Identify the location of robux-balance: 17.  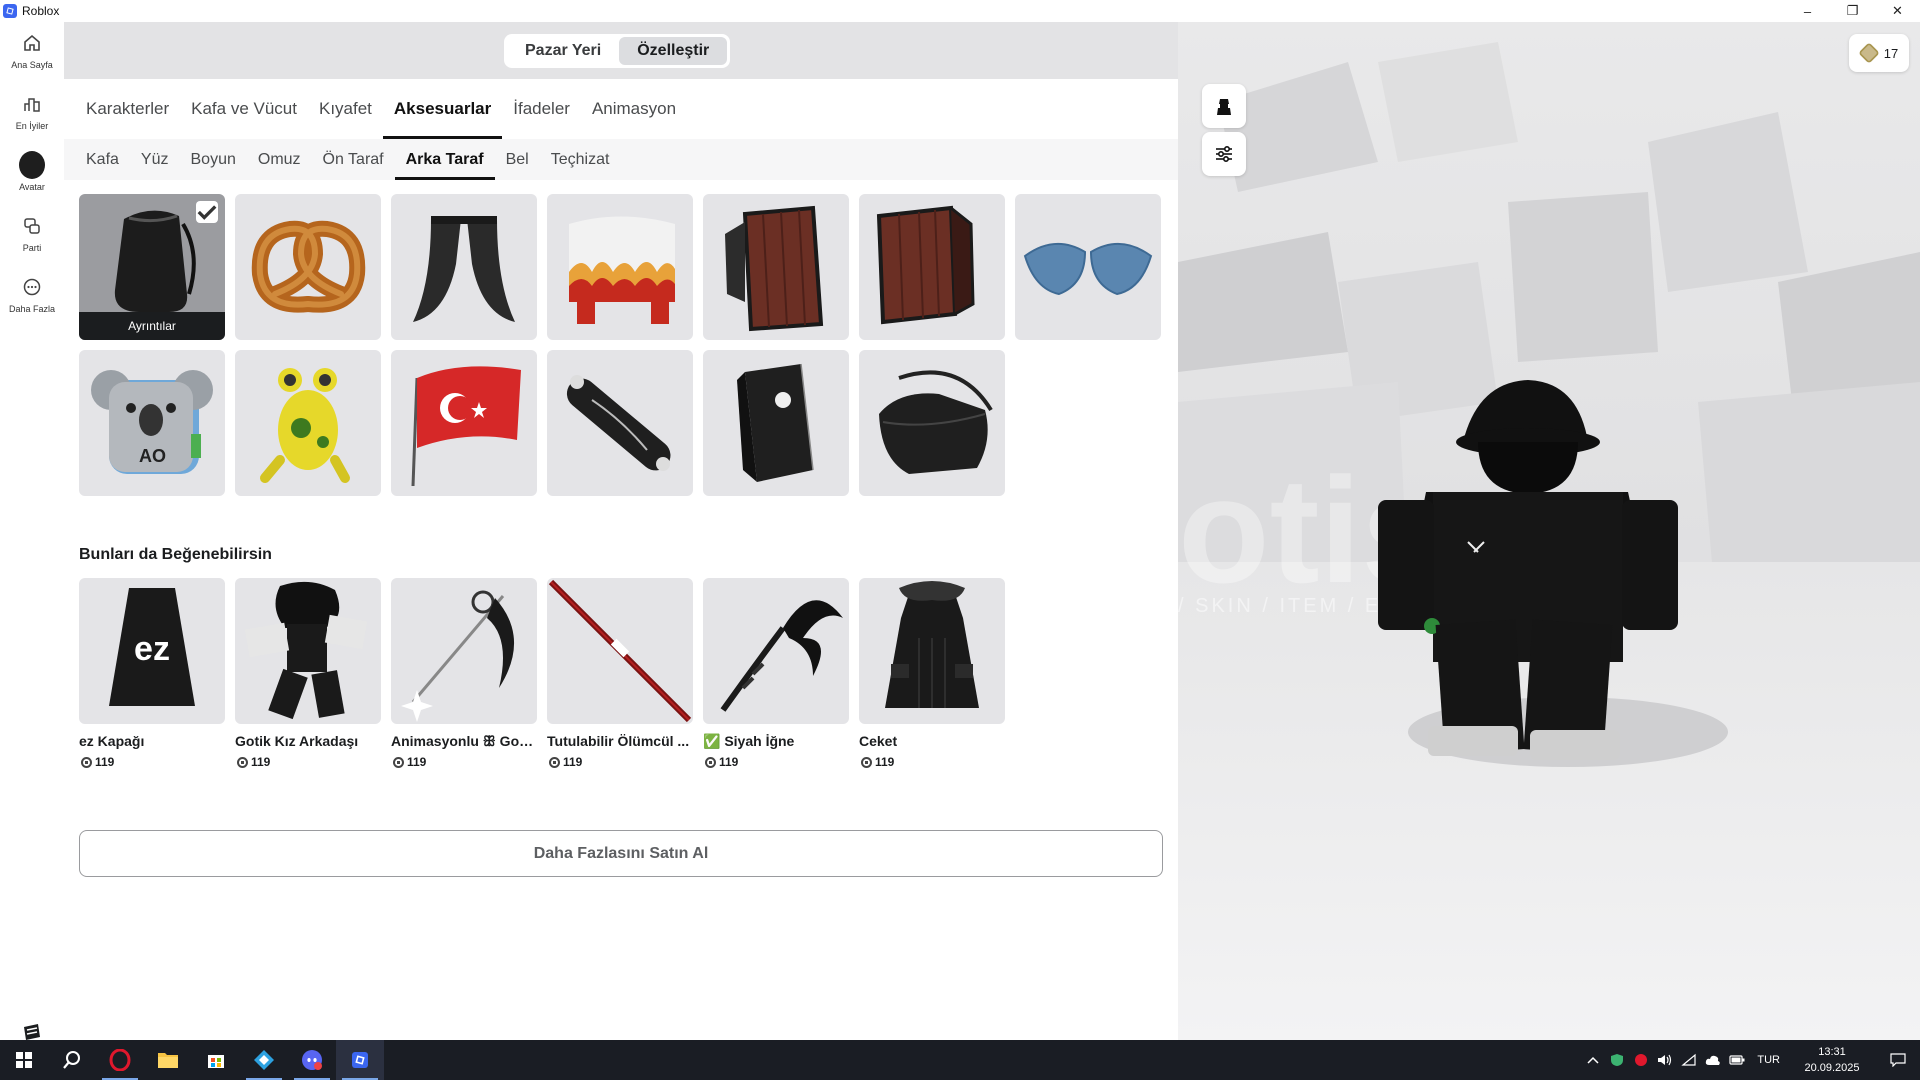
(1891, 53).